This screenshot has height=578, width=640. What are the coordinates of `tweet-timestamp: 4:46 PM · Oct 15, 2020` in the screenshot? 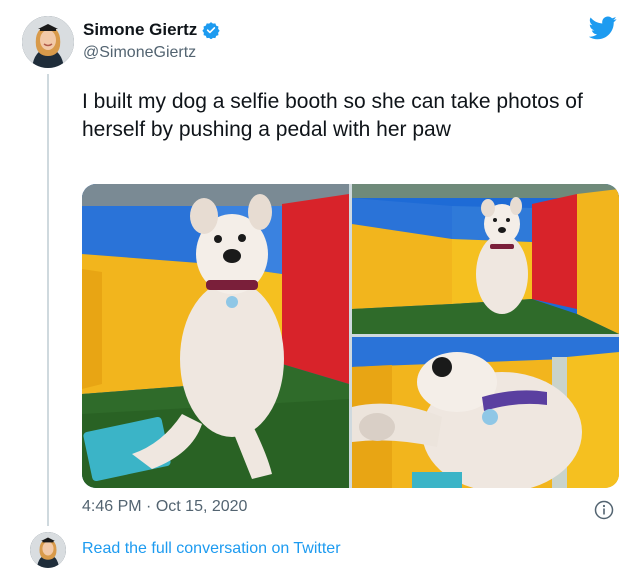 It's located at (164, 507).